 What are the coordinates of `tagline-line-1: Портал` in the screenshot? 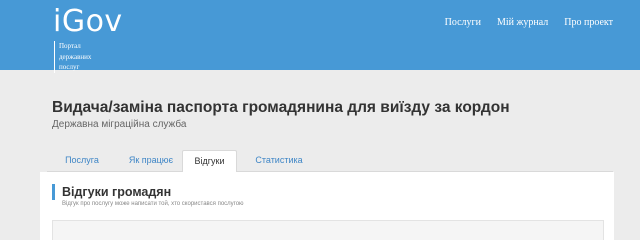 It's located at (70, 46).